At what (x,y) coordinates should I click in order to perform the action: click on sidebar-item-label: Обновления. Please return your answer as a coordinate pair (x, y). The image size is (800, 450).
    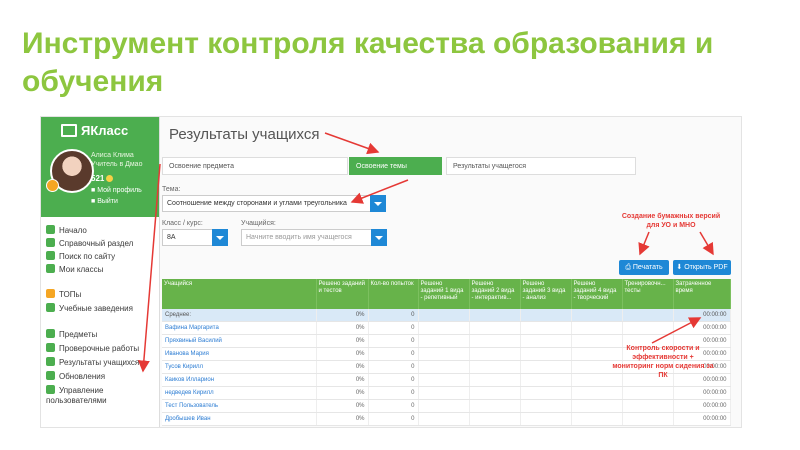
    Looking at the image, I should click on (82, 376).